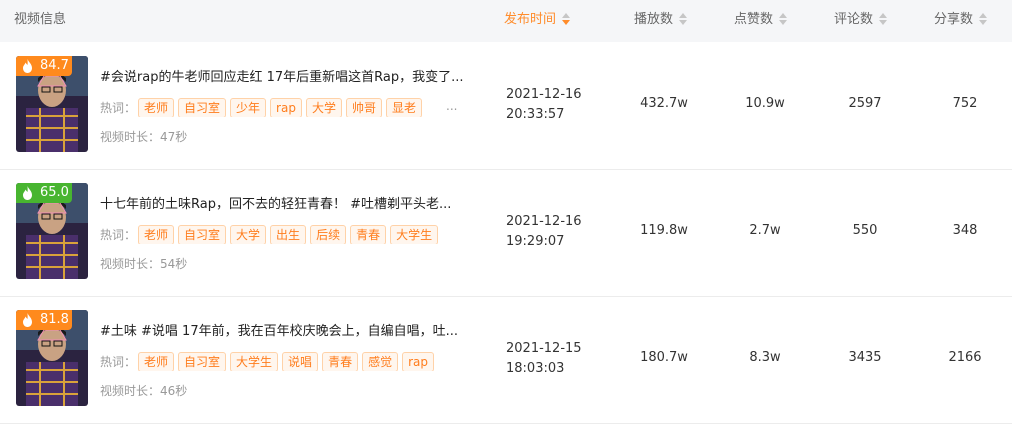 The height and width of the screenshot is (424, 1012). I want to click on hot-score-badge: 84.7, so click(44, 66).